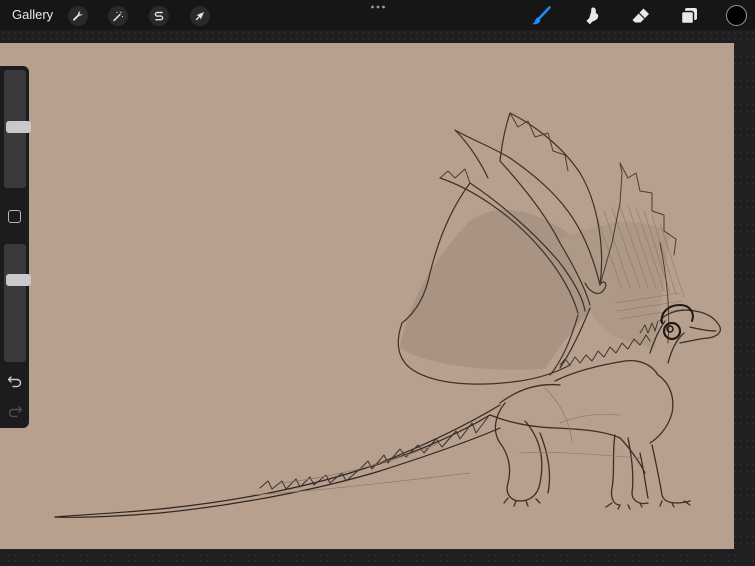 The image size is (755, 566). What do you see at coordinates (541, 16) in the screenshot?
I see `brush-icon` at bounding box center [541, 16].